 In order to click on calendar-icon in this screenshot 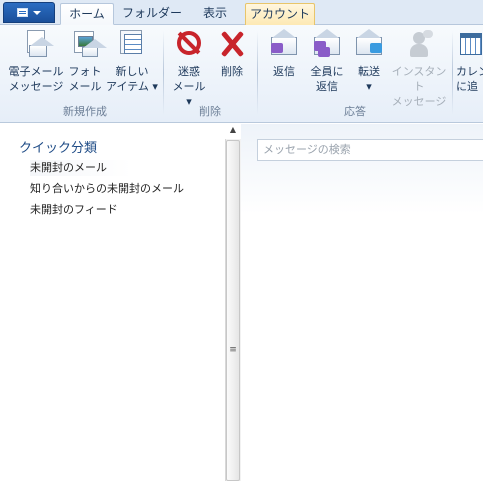, I will do `click(471, 44)`.